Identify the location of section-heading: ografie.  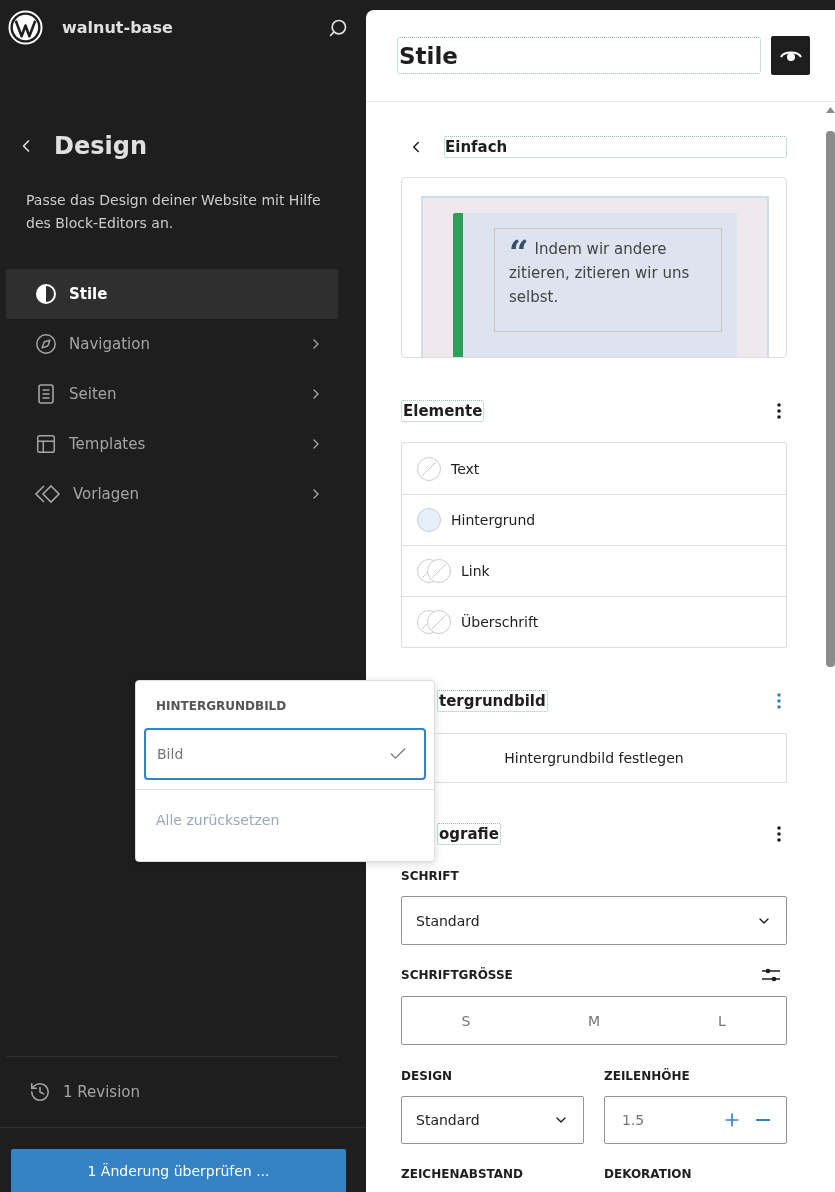
(469, 833).